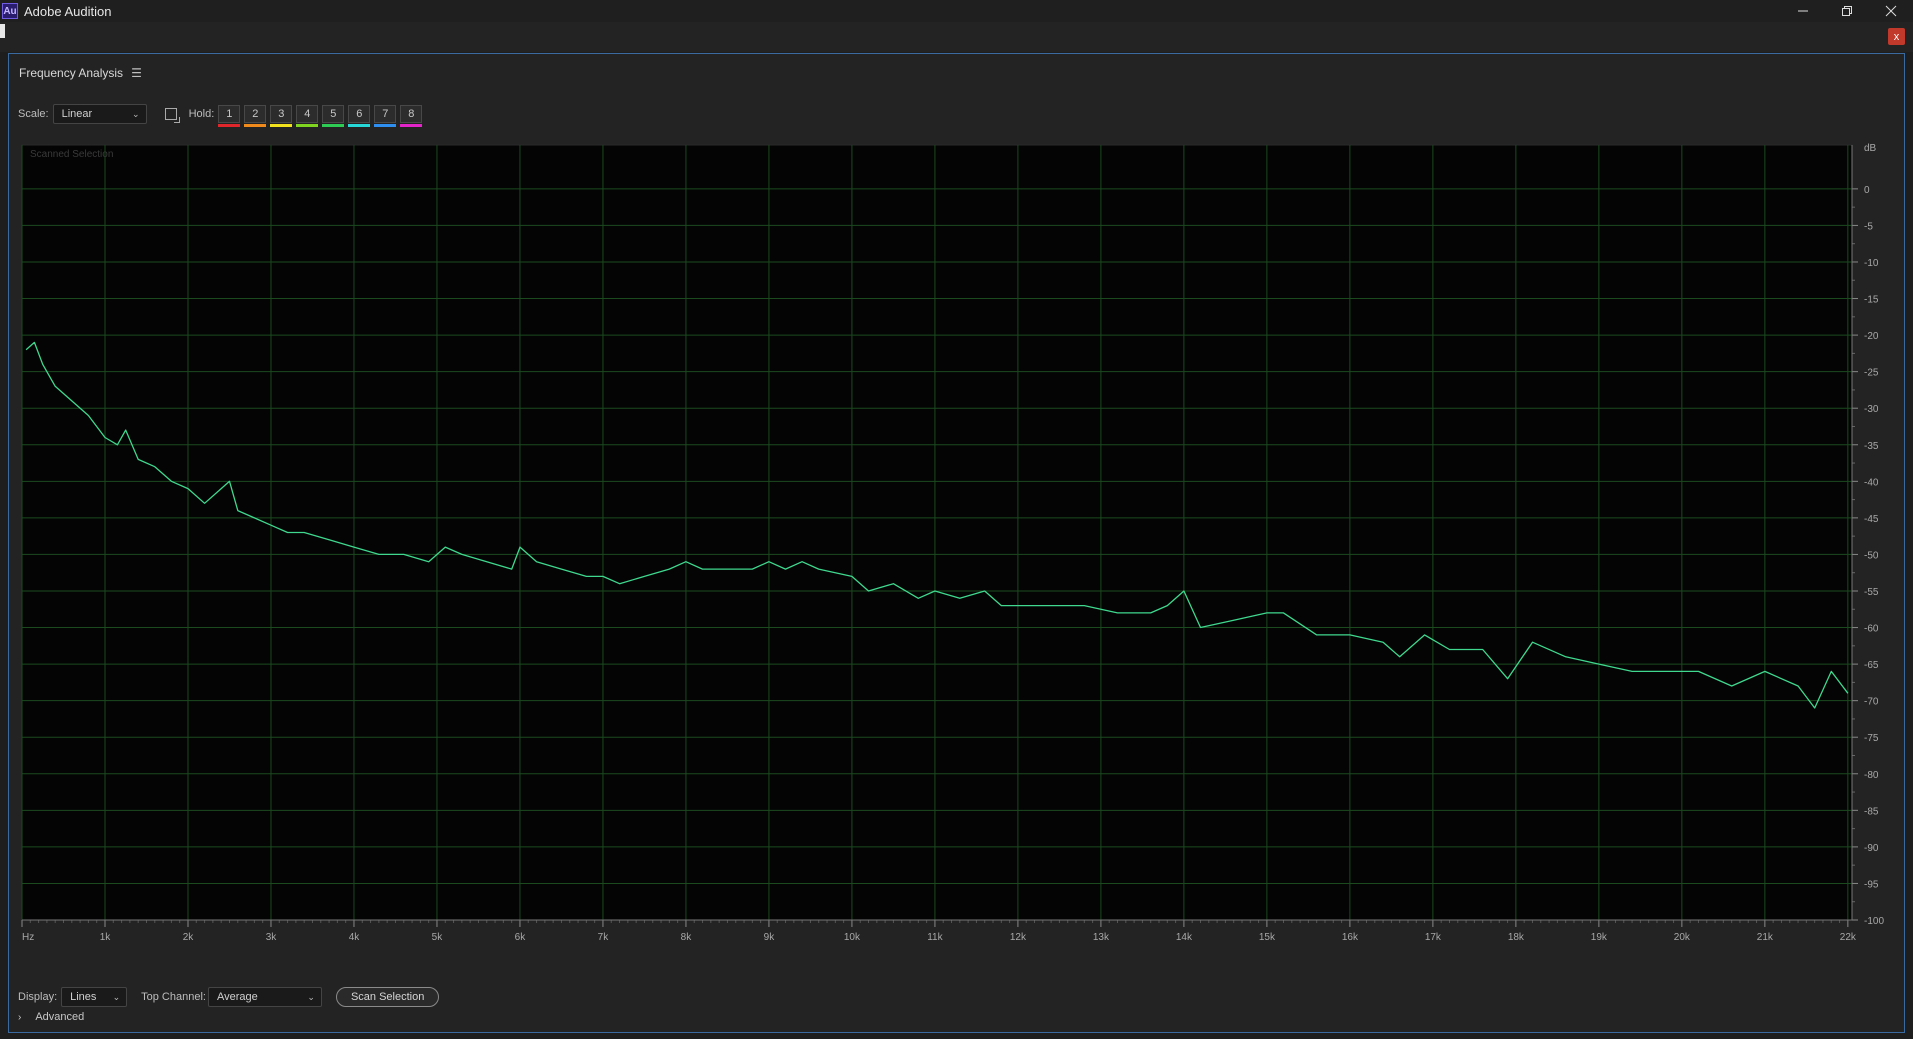 Image resolution: width=1913 pixels, height=1039 pixels. What do you see at coordinates (604, 937) in the screenshot?
I see `x-tick-label: 7k` at bounding box center [604, 937].